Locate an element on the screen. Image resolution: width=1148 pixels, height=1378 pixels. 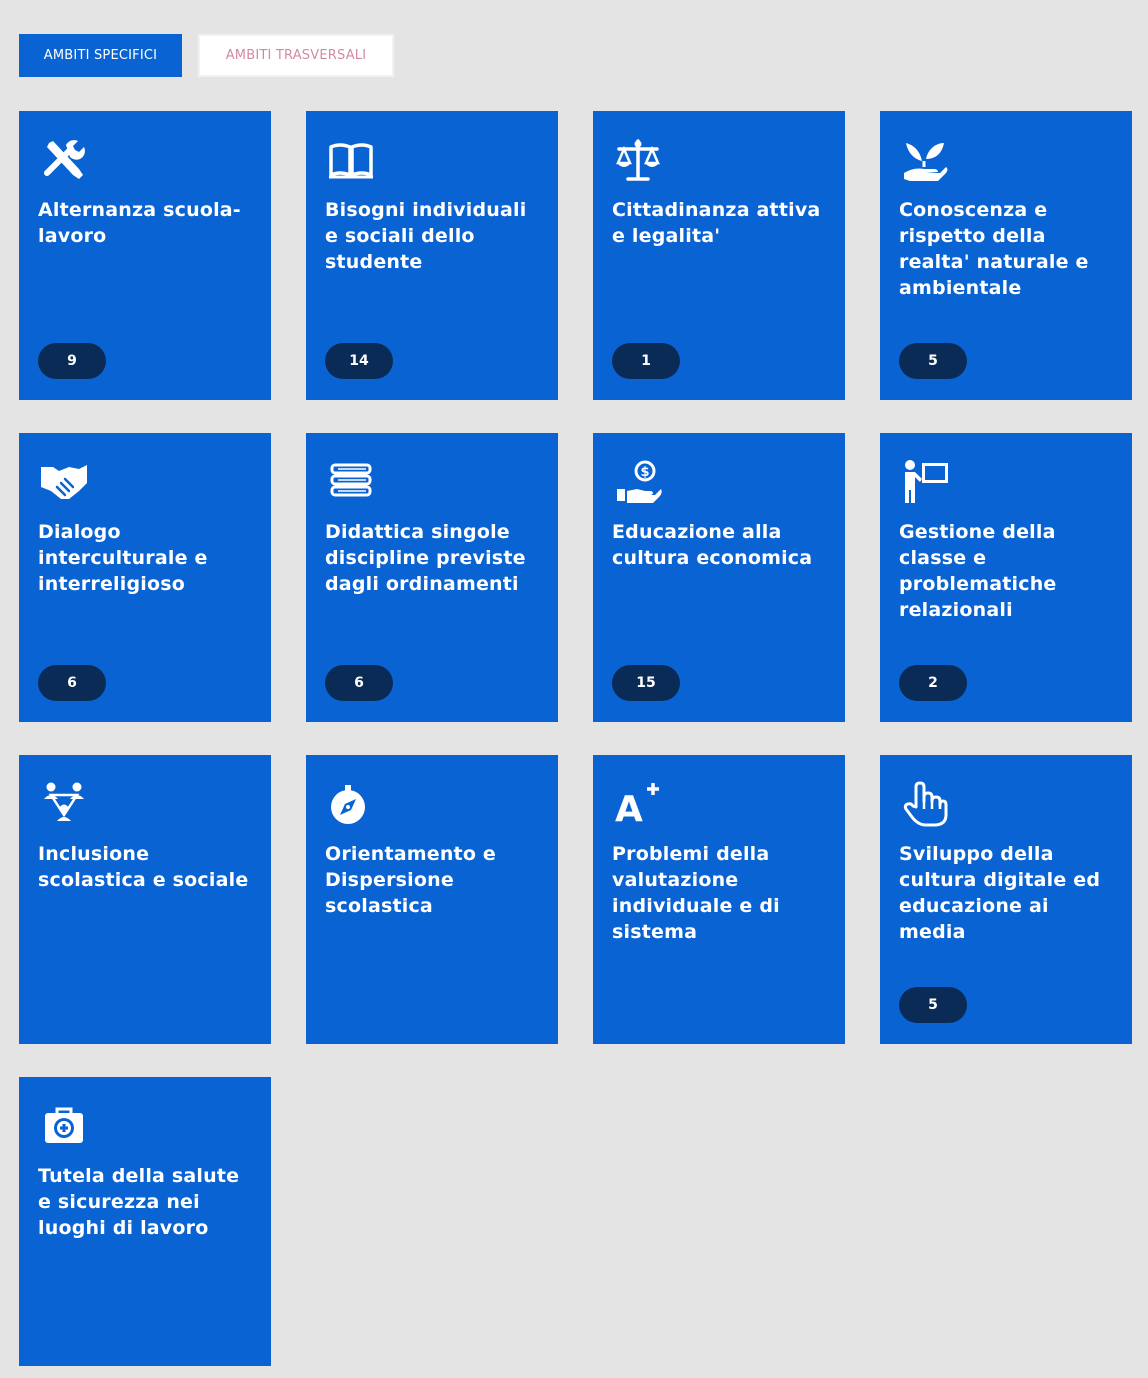
book-icon is located at coordinates (352, 160).